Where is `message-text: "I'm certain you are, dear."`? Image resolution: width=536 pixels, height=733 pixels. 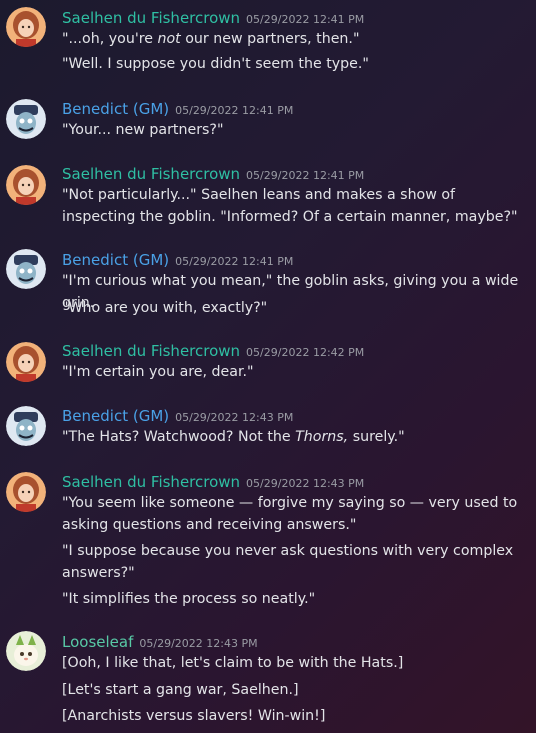
message-text: "I'm certain you are, dear." is located at coordinates (158, 372).